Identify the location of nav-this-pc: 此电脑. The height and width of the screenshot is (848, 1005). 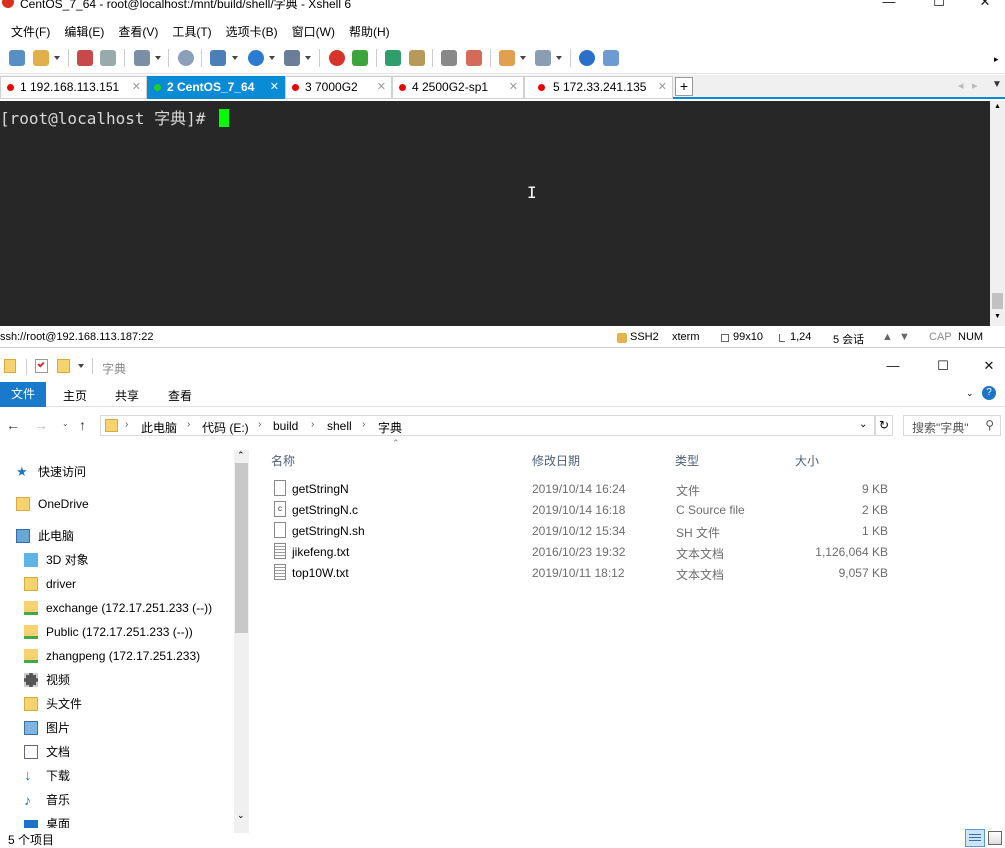
(42, 536).